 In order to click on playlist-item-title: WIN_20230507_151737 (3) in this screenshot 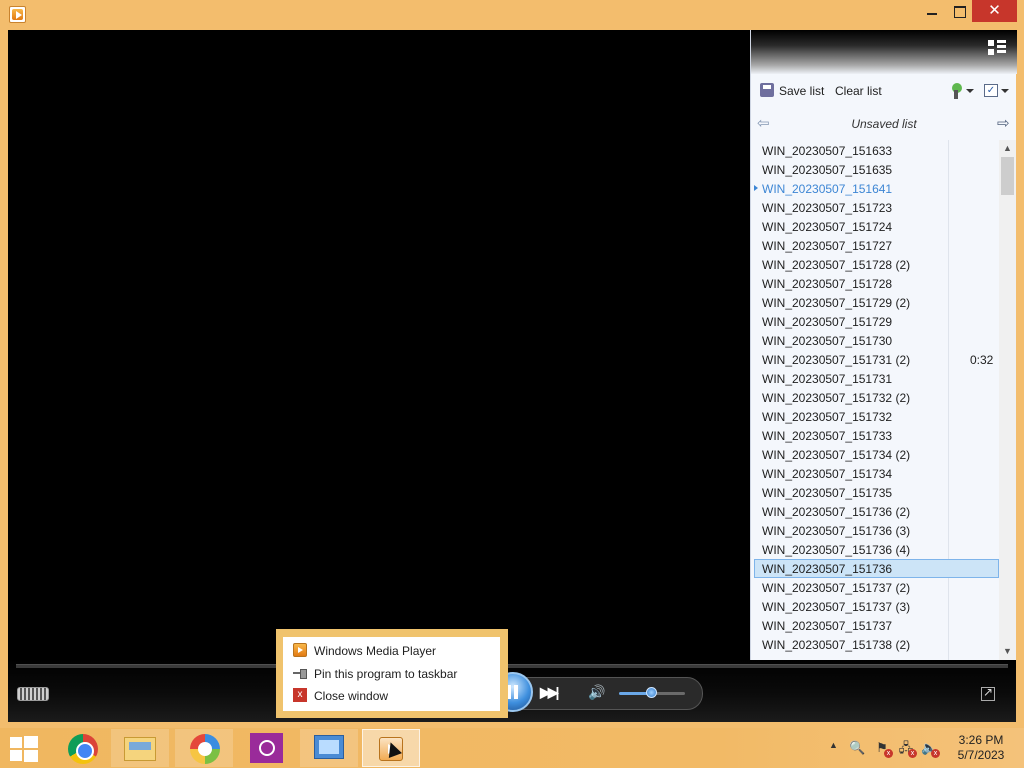, I will do `click(836, 607)`.